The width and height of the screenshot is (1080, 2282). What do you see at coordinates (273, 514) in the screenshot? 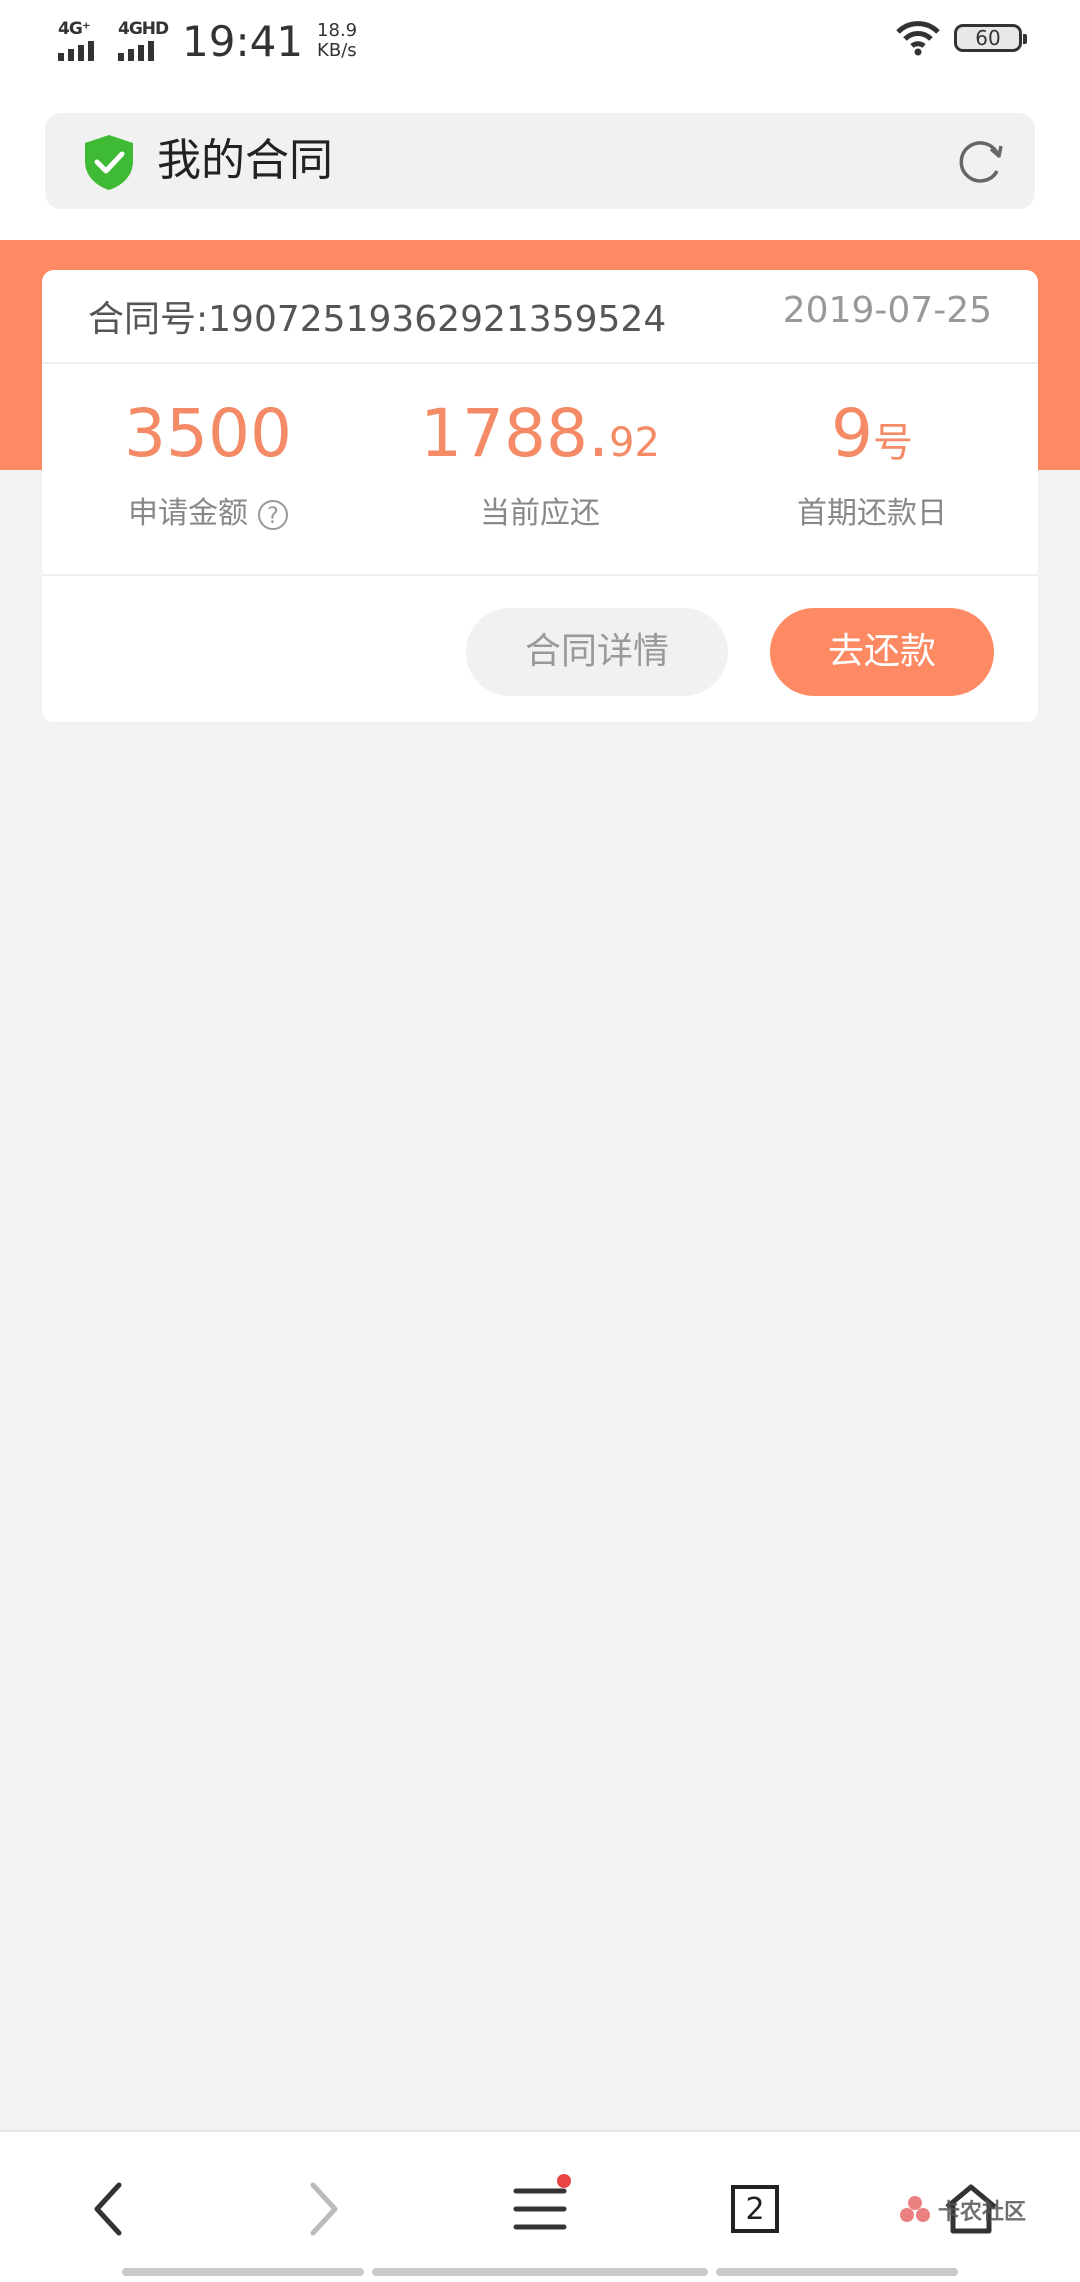
I see `help-icon: ?` at bounding box center [273, 514].